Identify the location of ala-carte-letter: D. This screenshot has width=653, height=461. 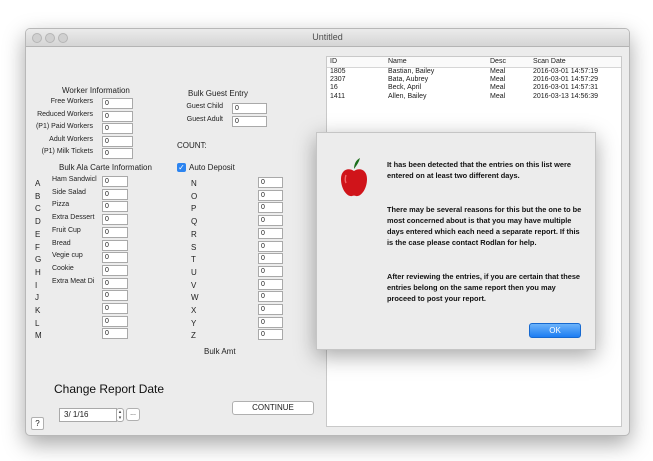
(38, 222).